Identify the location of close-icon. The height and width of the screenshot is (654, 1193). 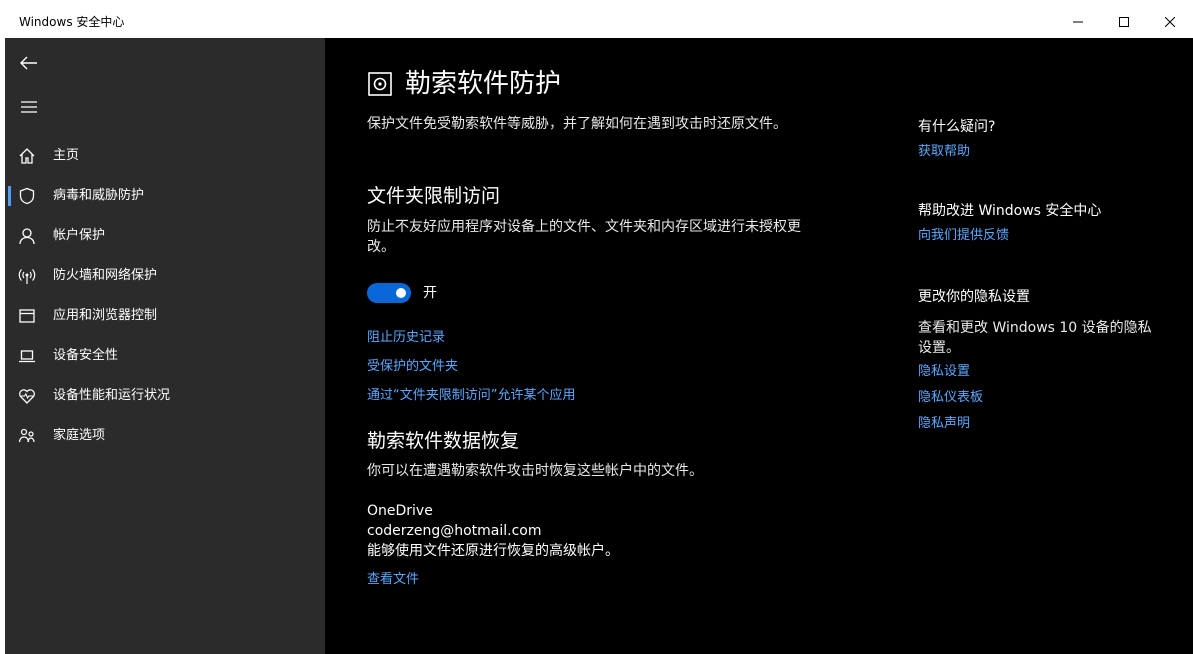
(1170, 21).